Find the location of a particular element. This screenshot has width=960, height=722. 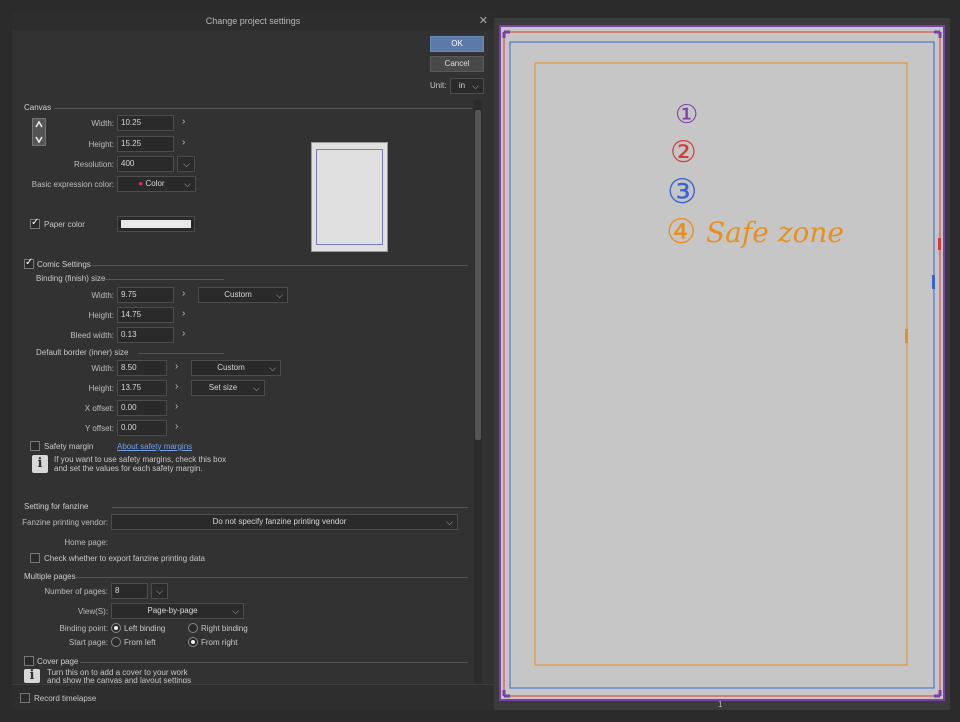

canvas-preview-thumbnail is located at coordinates (349, 197).